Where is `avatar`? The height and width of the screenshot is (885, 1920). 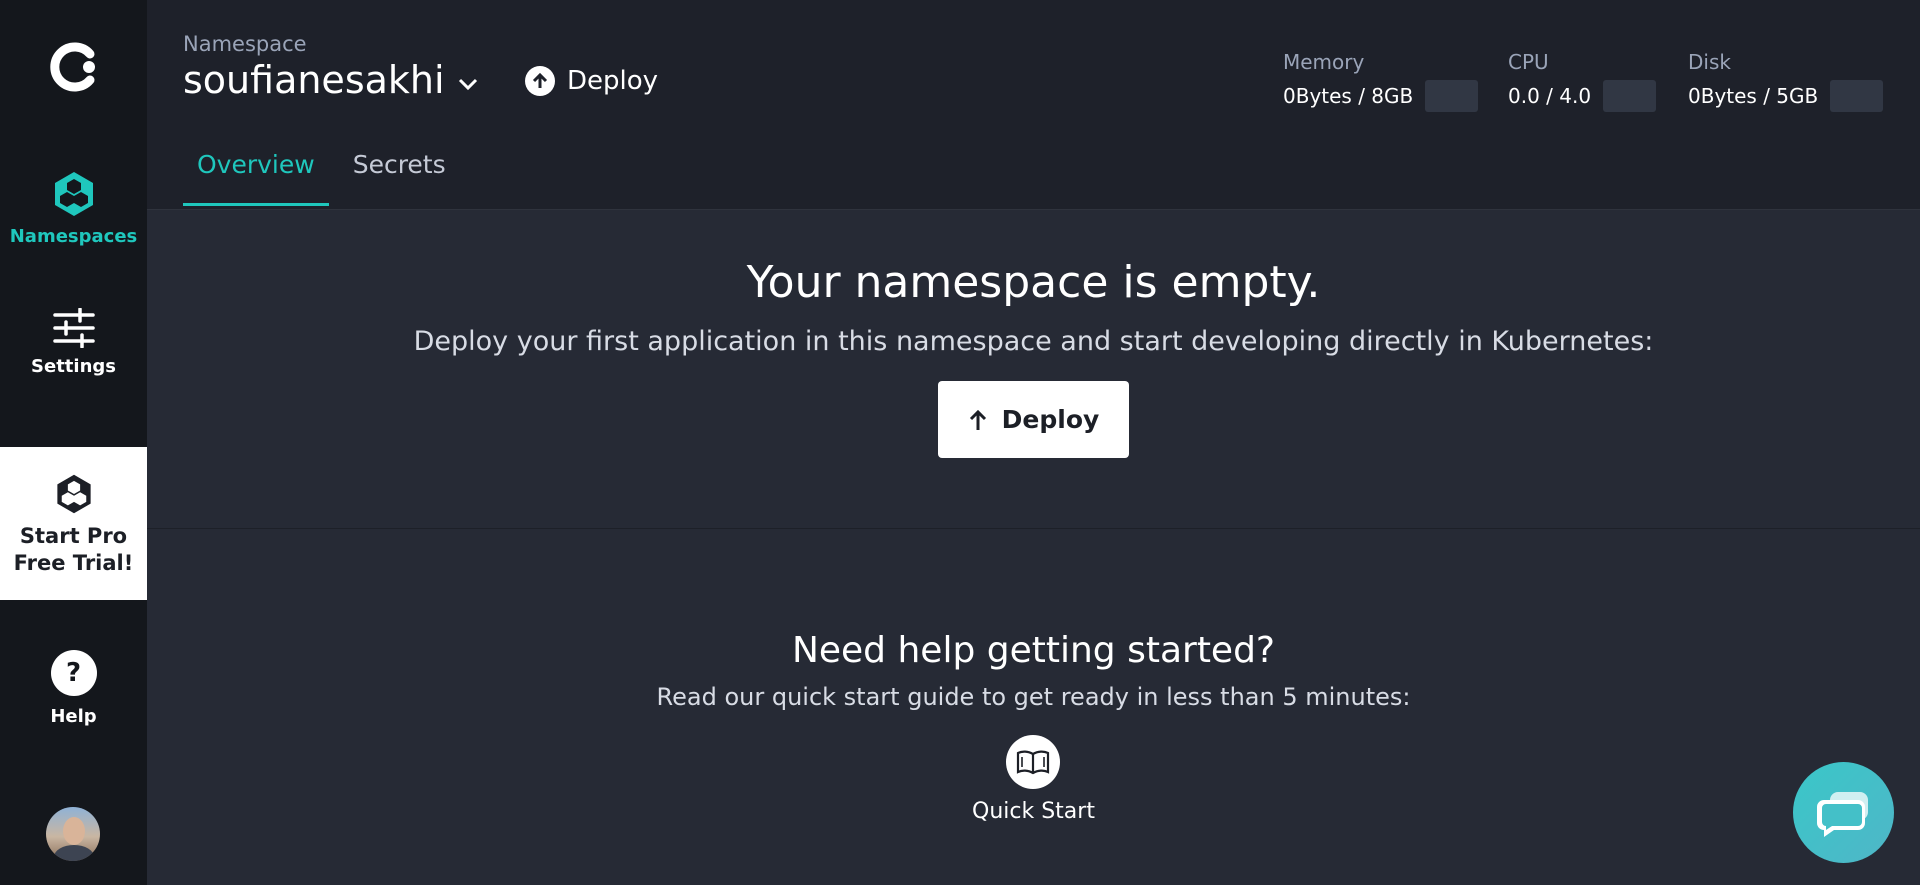
avatar is located at coordinates (73, 834).